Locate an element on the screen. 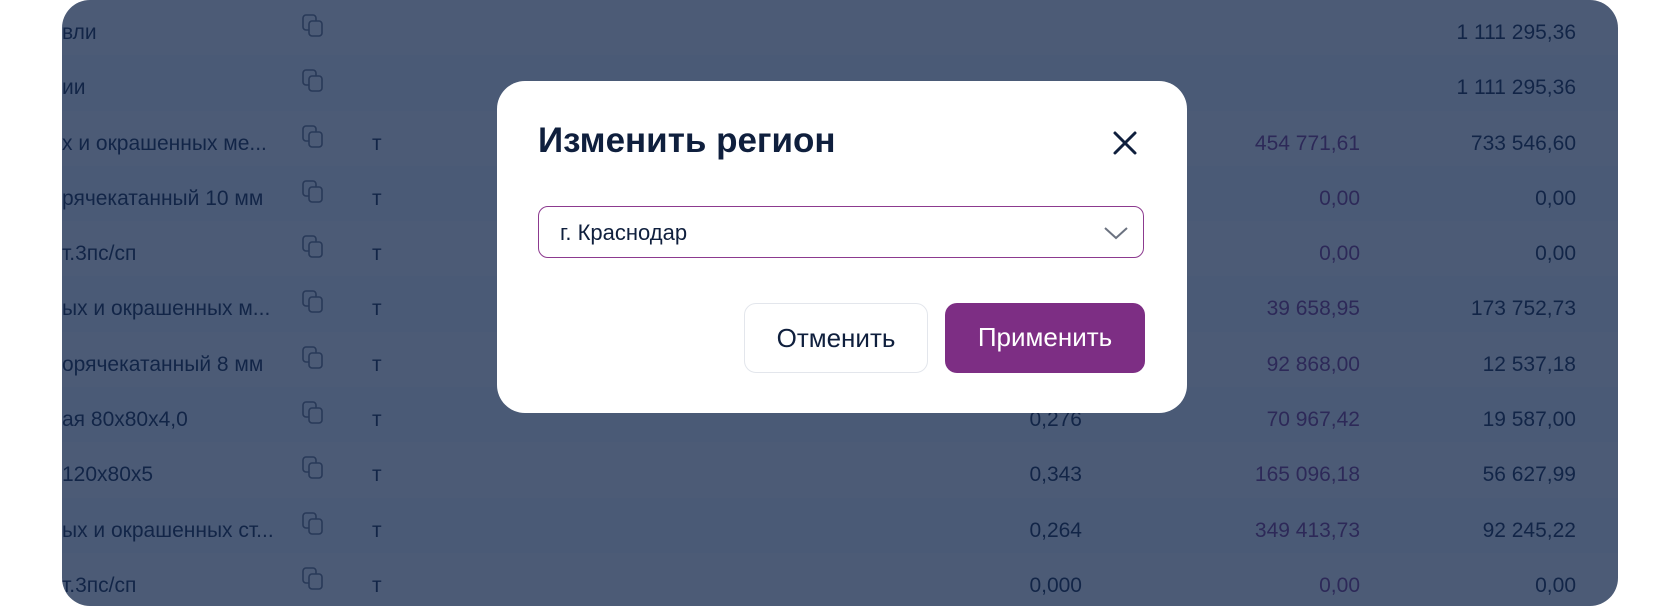  close-button is located at coordinates (1125, 143).